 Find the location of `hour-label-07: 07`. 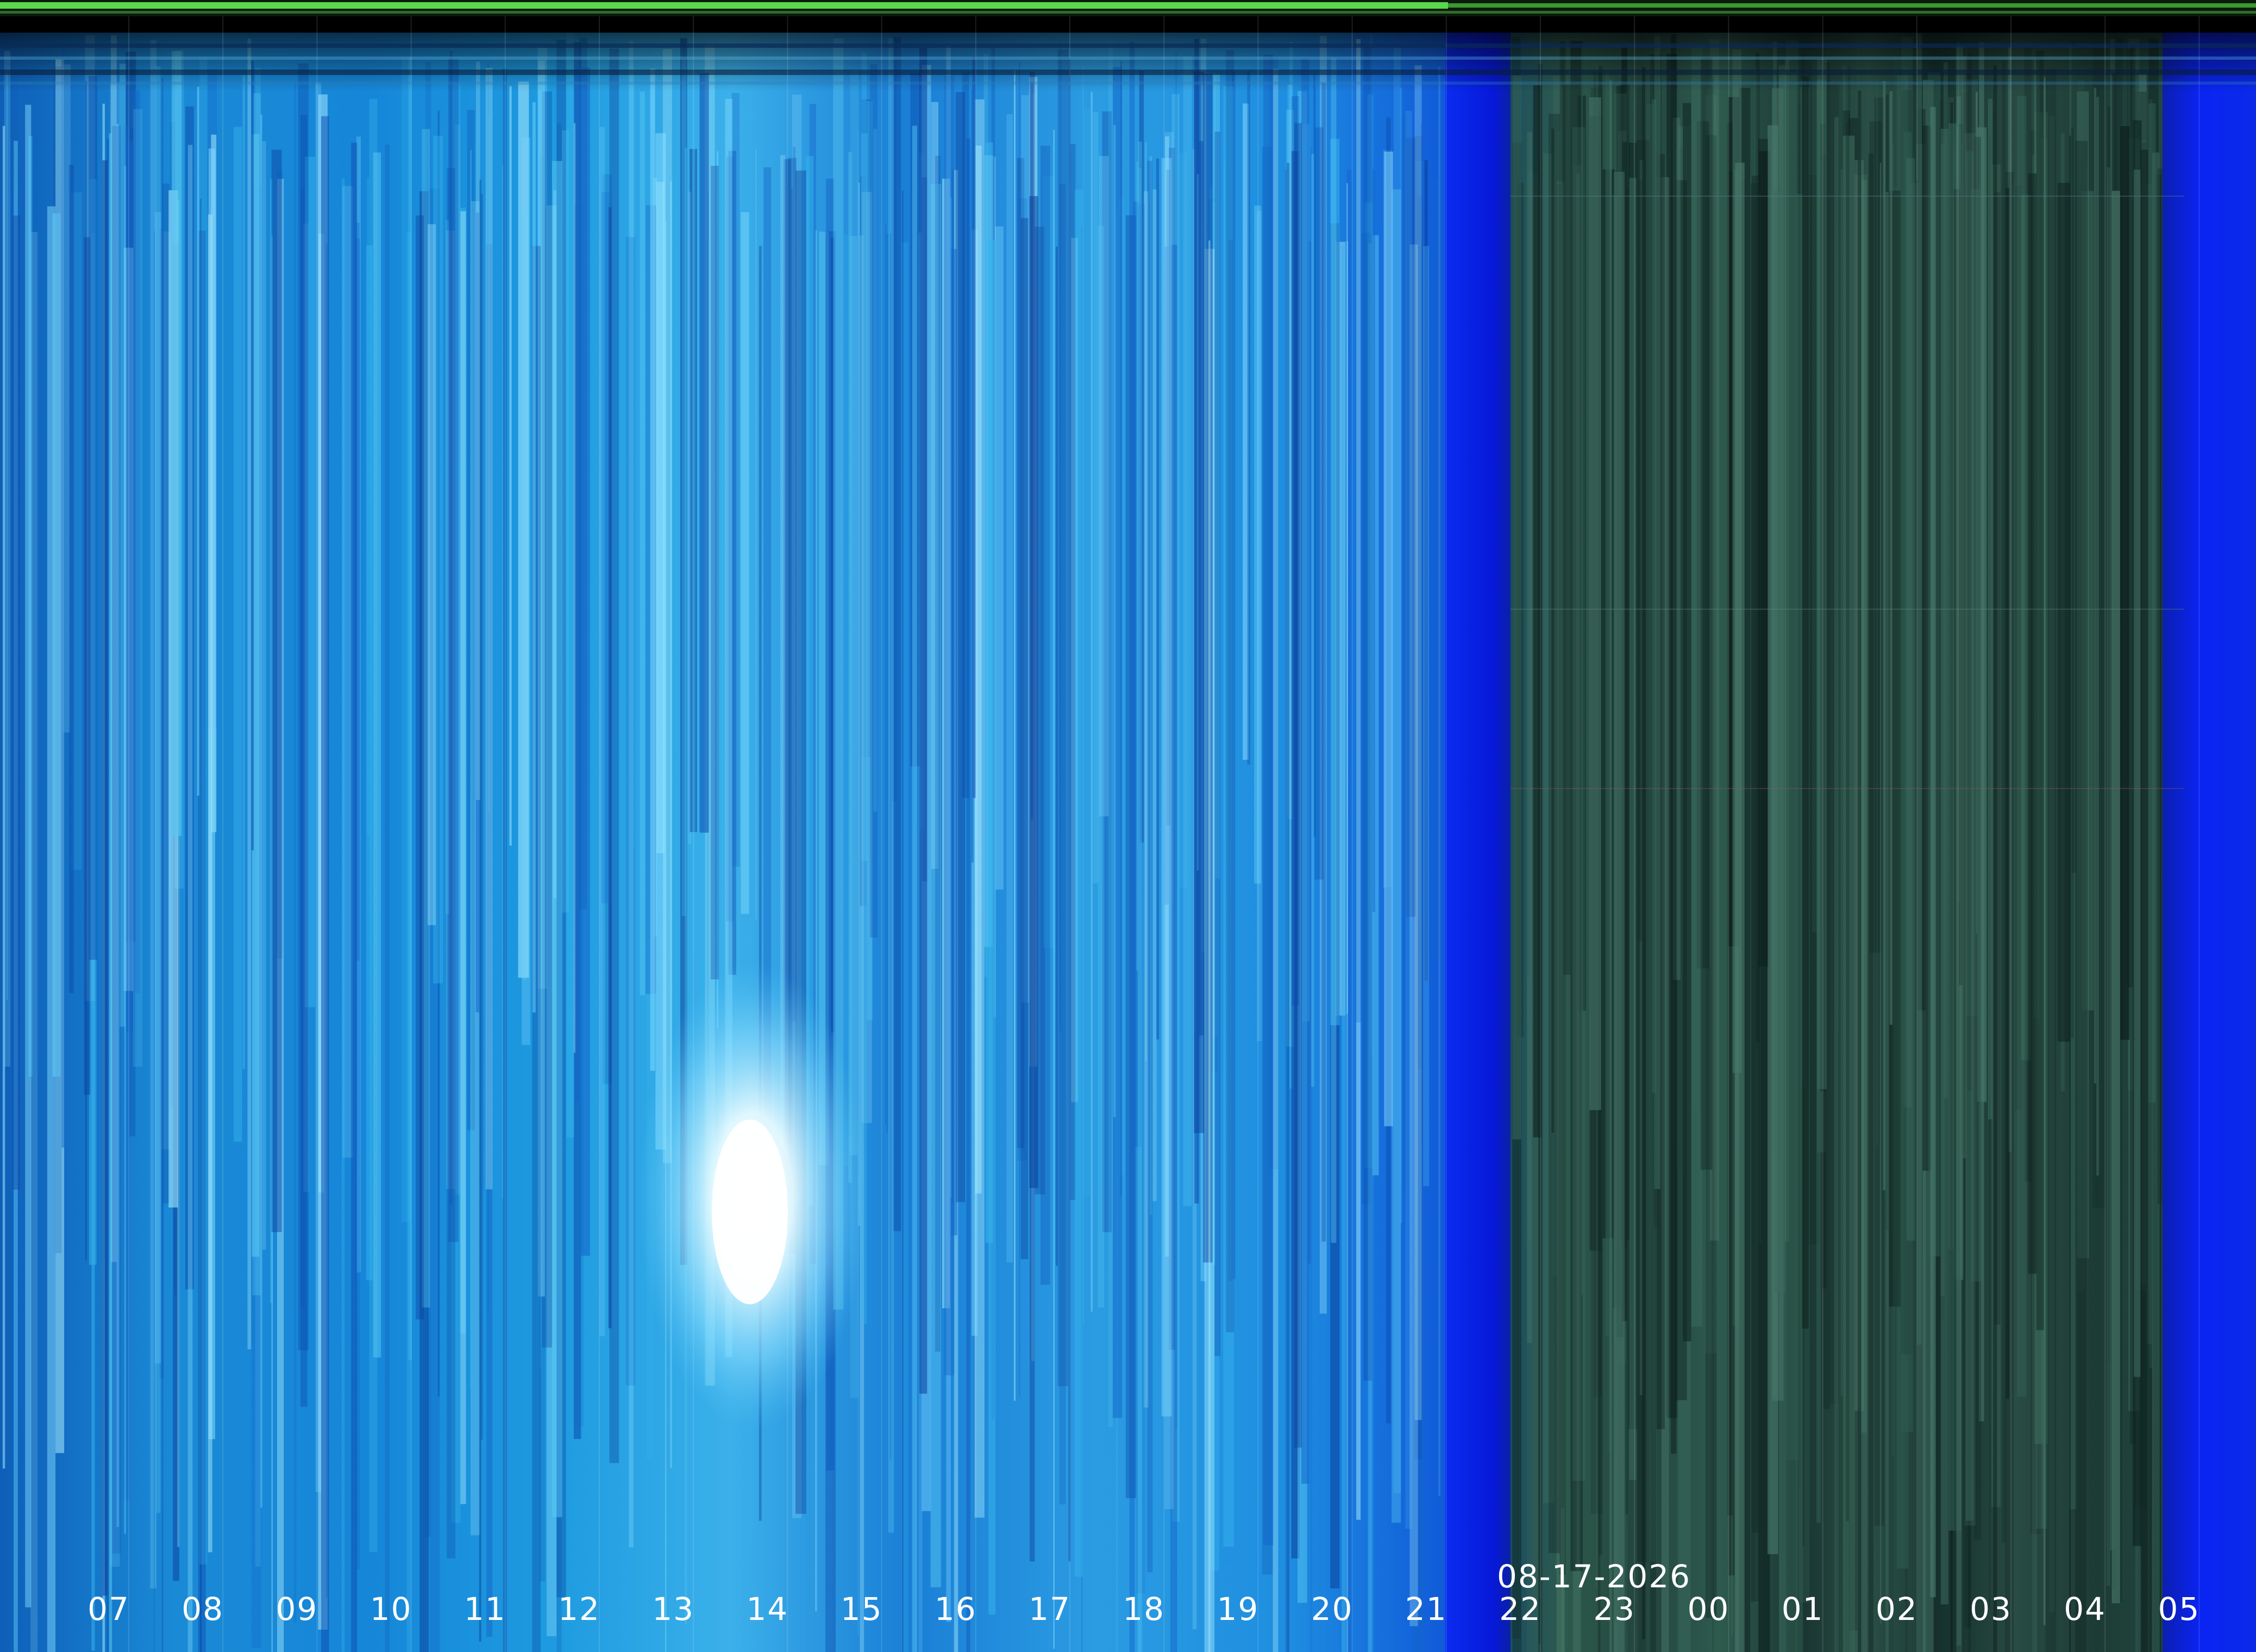

hour-label-07: 07 is located at coordinates (108, 1609).